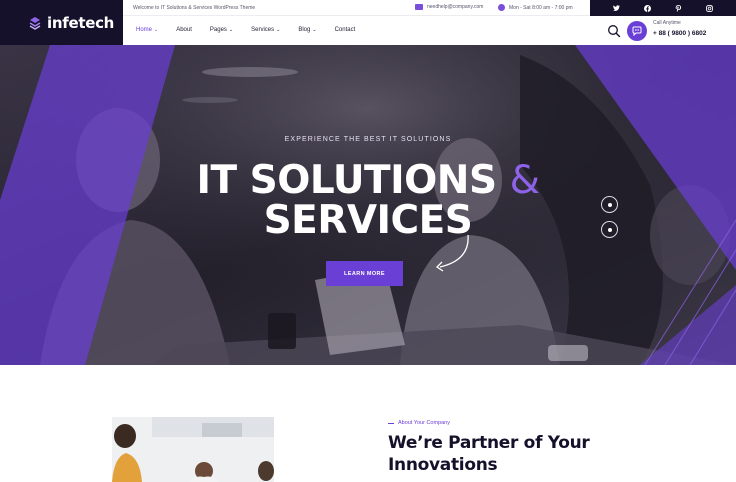 Image resolution: width=736 pixels, height=482 pixels. I want to click on instagram-icon, so click(709, 8).